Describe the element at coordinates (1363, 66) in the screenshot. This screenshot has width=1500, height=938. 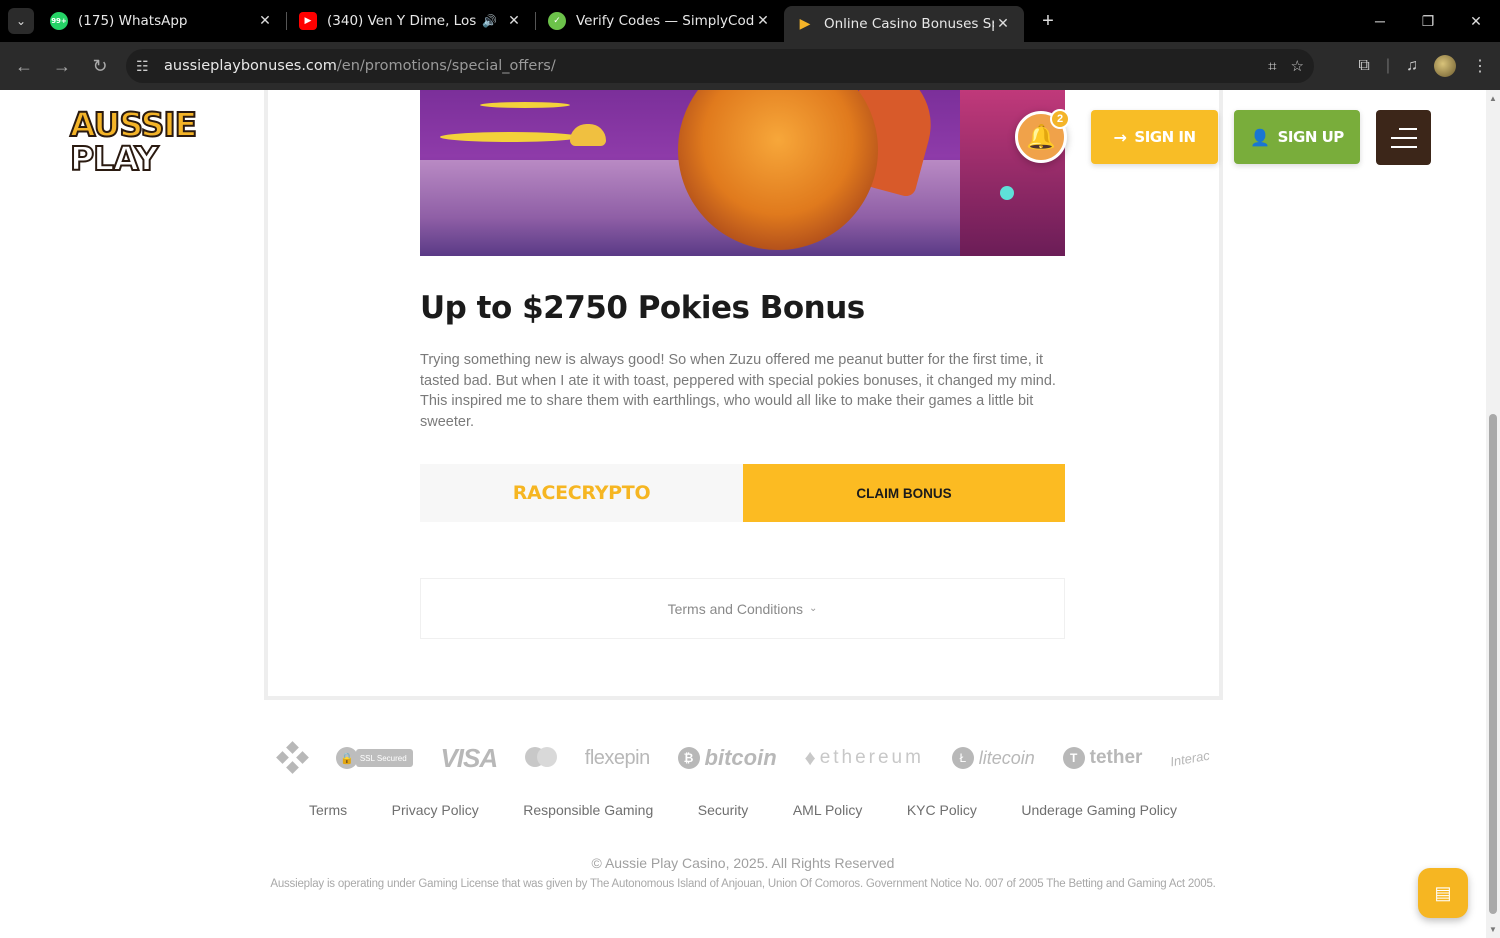
I see `extensions-puzzle-icon: ⧉` at that location.